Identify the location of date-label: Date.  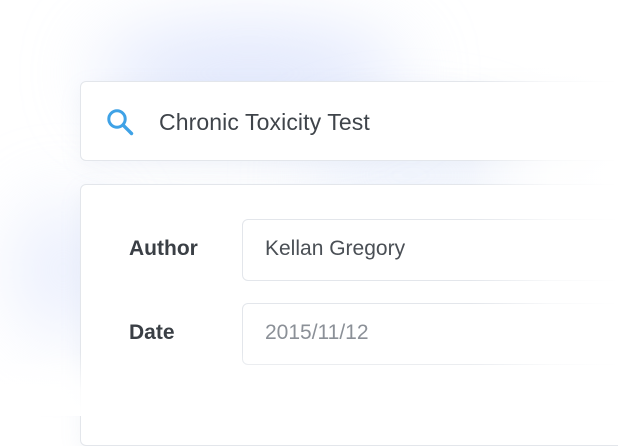
(152, 332).